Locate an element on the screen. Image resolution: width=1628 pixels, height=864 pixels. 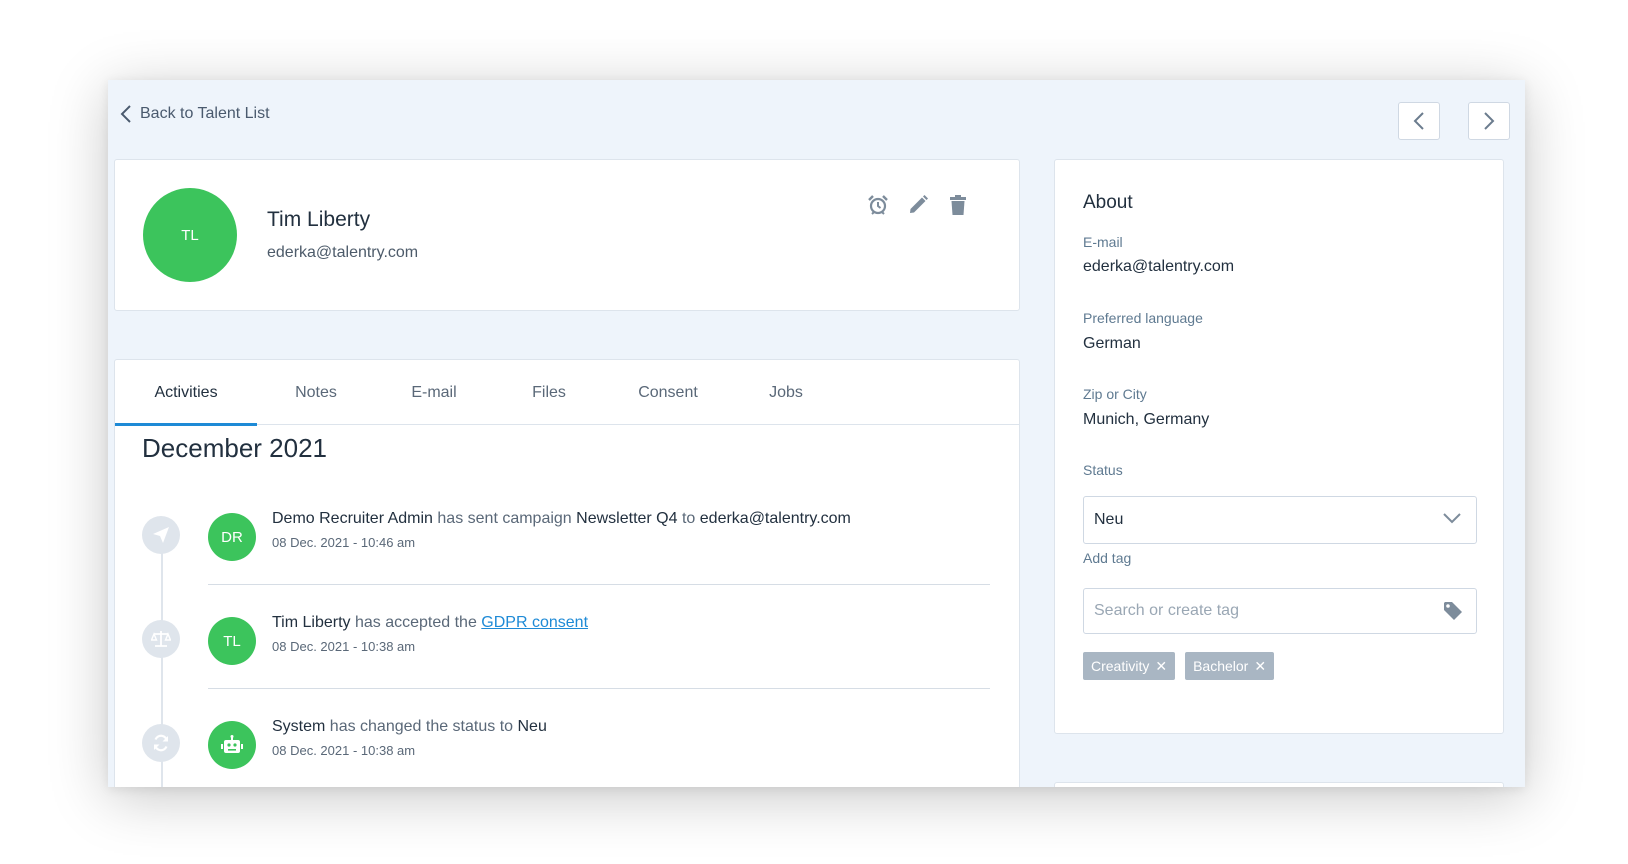
tab-jobs: Jobs is located at coordinates (786, 392).